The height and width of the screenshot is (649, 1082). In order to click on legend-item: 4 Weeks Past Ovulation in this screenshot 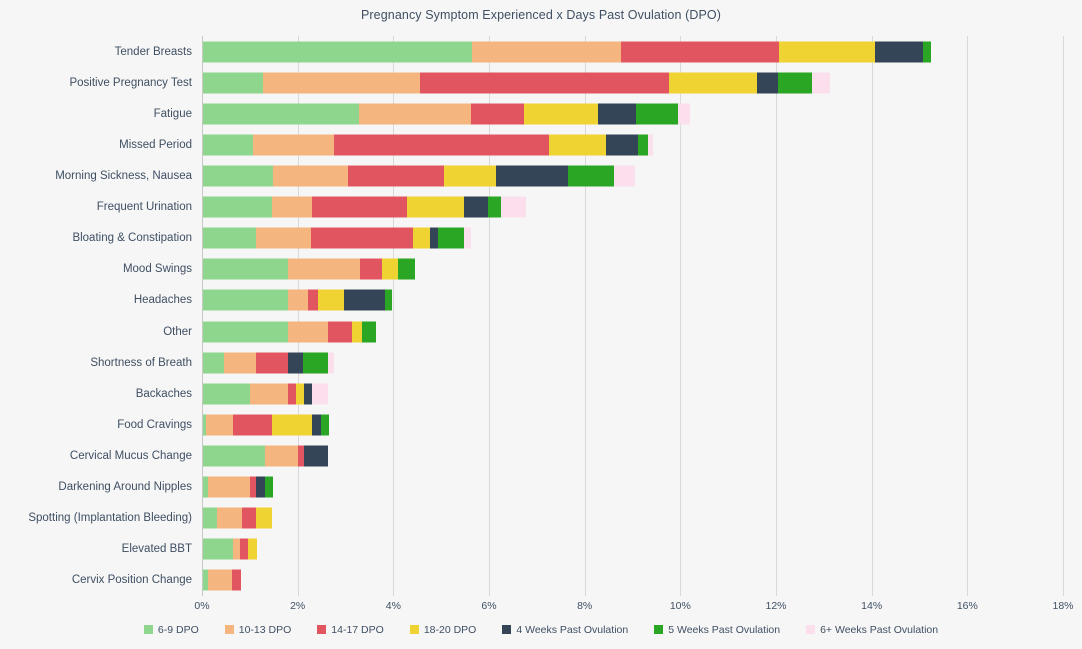, I will do `click(565, 630)`.